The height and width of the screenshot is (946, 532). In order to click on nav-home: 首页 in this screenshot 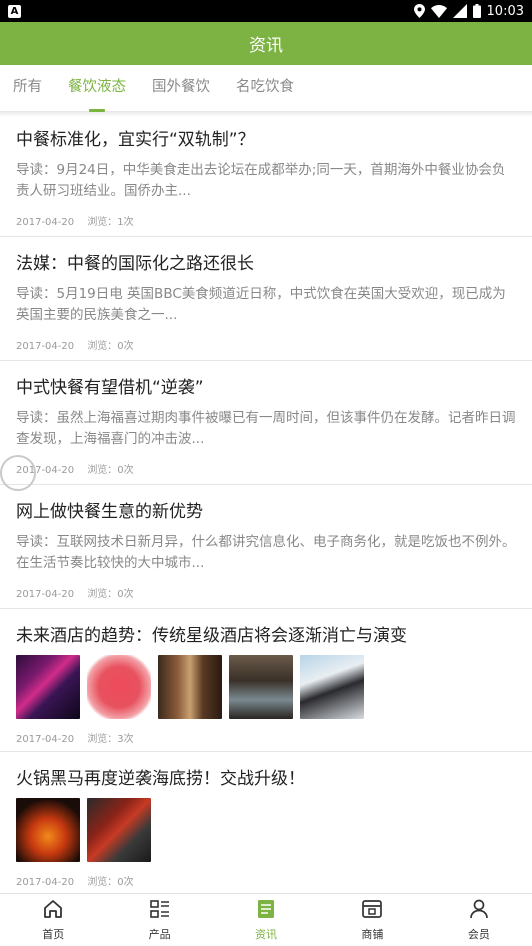, I will do `click(53, 920)`.